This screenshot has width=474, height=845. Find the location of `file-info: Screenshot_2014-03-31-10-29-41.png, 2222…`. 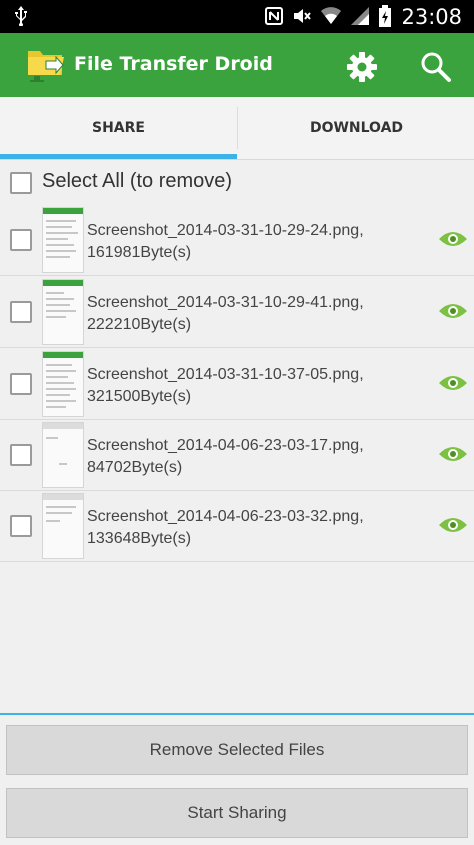

file-info: Screenshot_2014-03-31-10-29-41.png, 2222… is located at coordinates (262, 314).